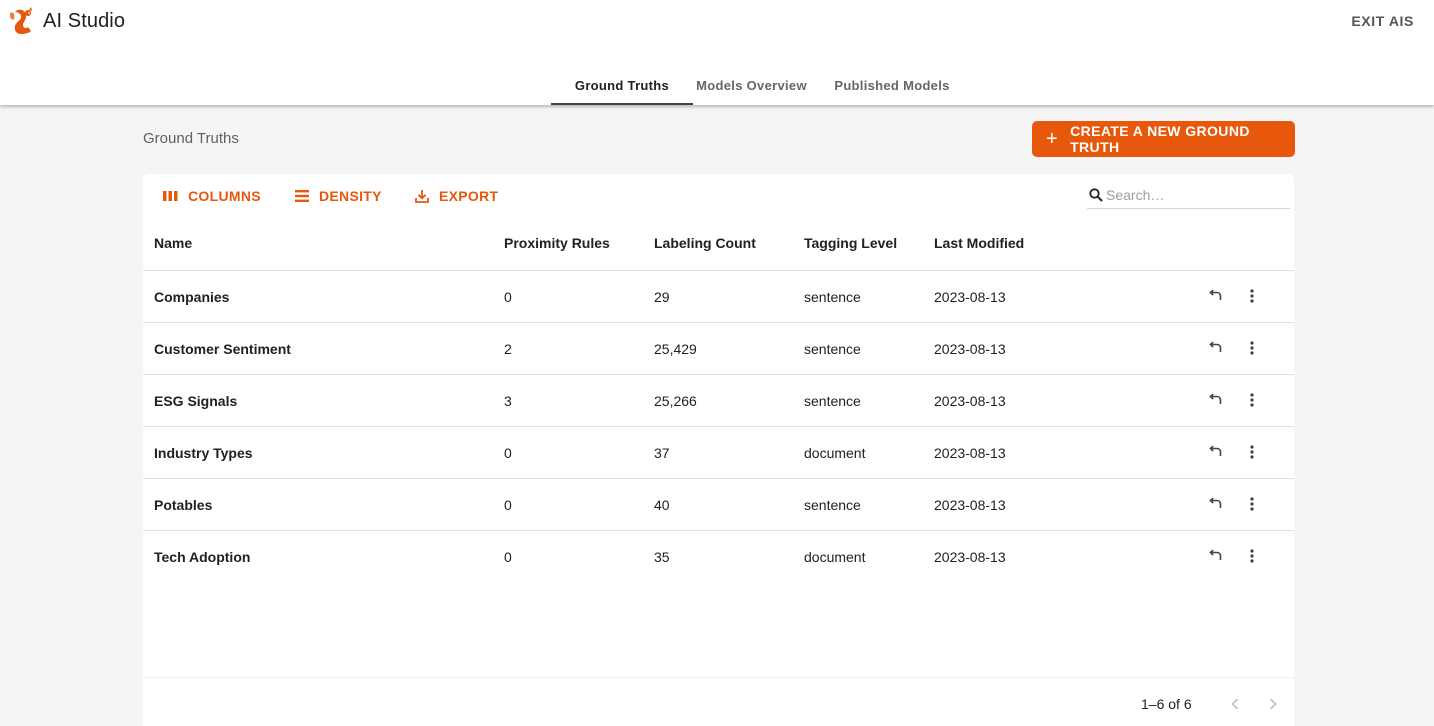  Describe the element at coordinates (224, 196) in the screenshot. I see `columns-label: COLUMNS` at that location.